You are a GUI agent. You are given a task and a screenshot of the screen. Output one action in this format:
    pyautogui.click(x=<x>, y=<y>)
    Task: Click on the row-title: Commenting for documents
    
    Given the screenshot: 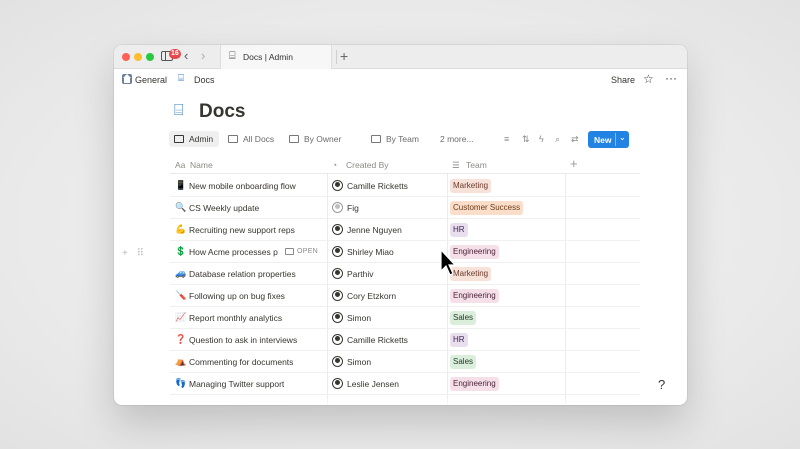 What is the action you would take?
    pyautogui.click(x=241, y=362)
    